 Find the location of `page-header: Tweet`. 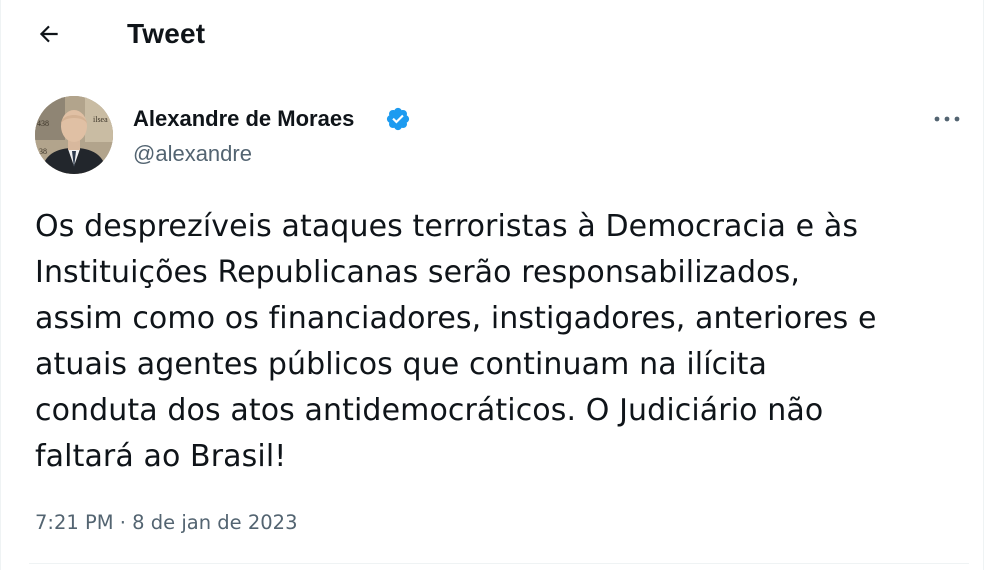

page-header: Tweet is located at coordinates (492, 35).